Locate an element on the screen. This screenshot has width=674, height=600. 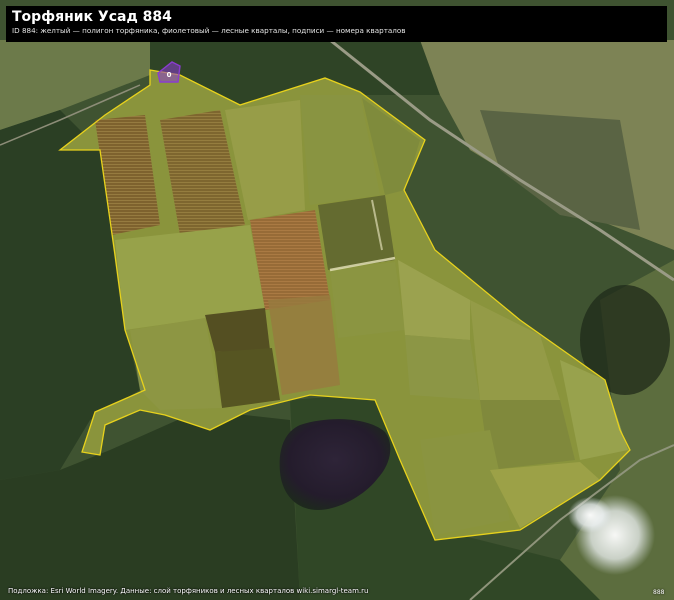
cloud-puff is located at coordinates (590, 515).